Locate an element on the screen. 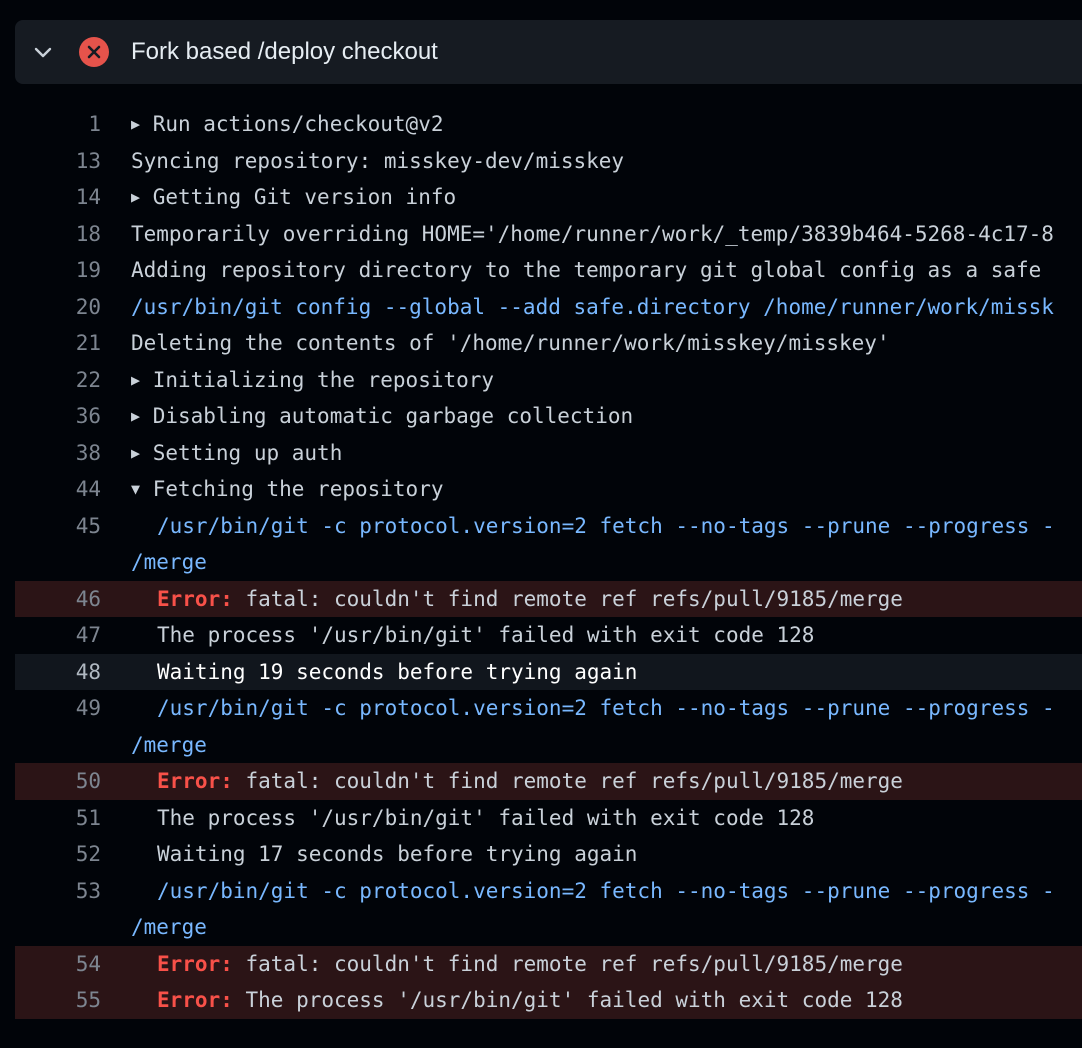 The image size is (1082, 1048). log-line: 1 ▶ Run actions/checkout@v2 is located at coordinates (548, 124).